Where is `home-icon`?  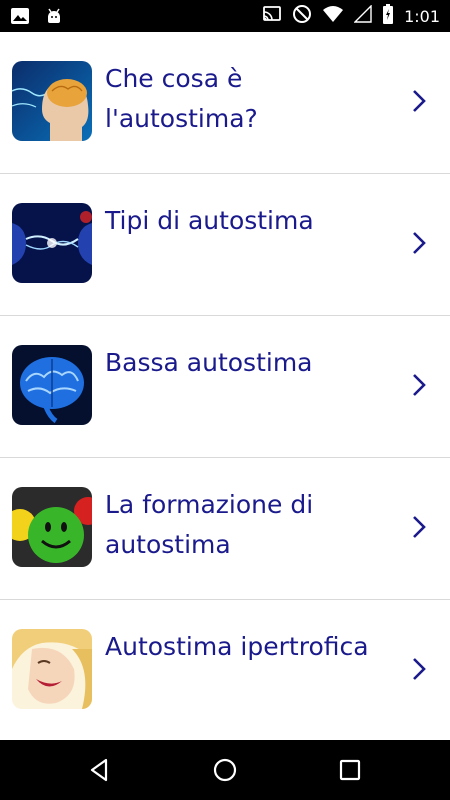
home-icon is located at coordinates (225, 770).